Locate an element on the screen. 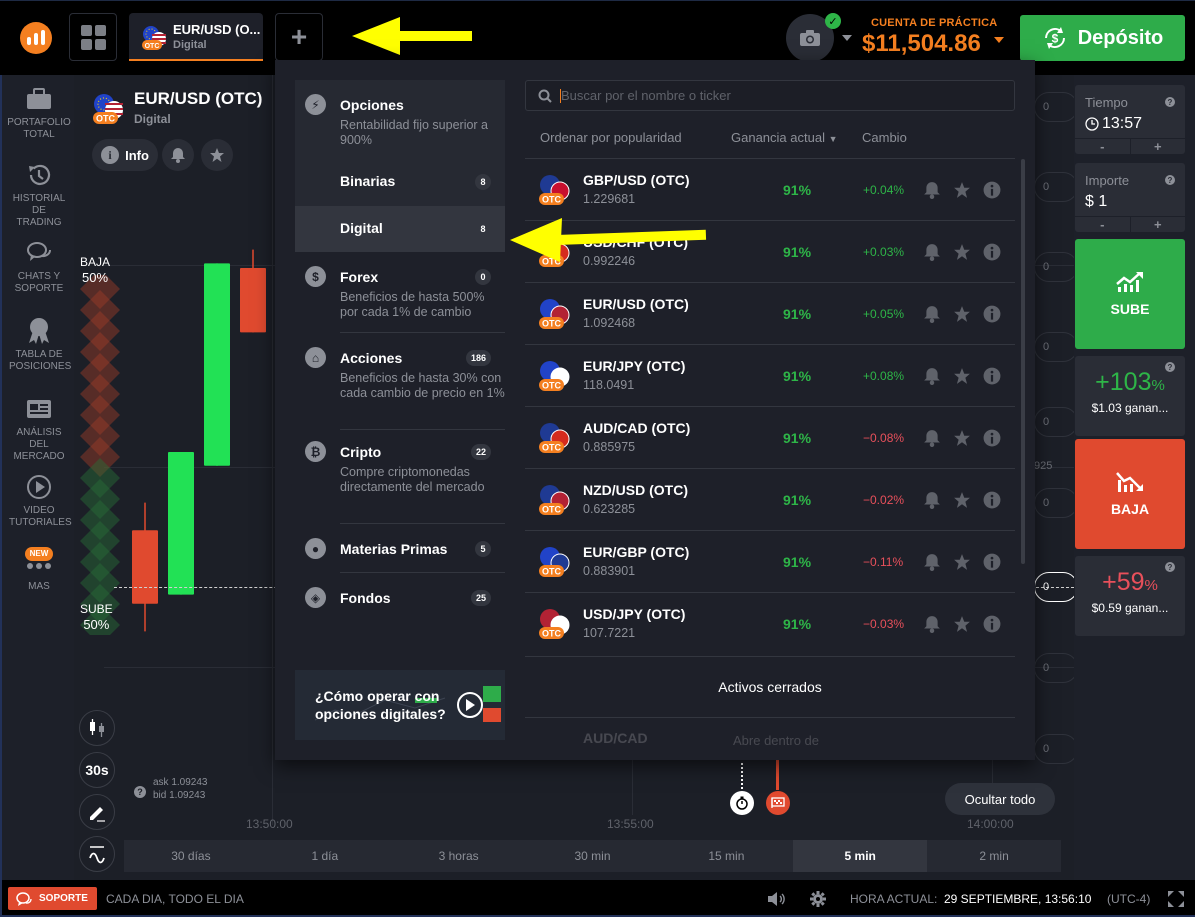  chart-type-button is located at coordinates (97, 728).